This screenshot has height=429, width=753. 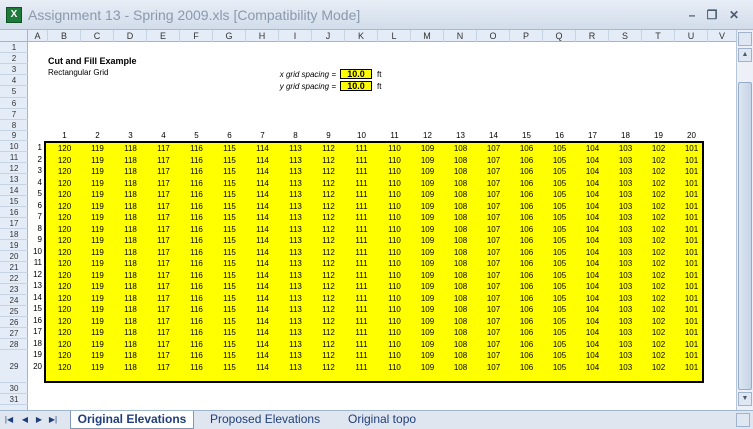 I want to click on row-header: 4, so click(x=14, y=80).